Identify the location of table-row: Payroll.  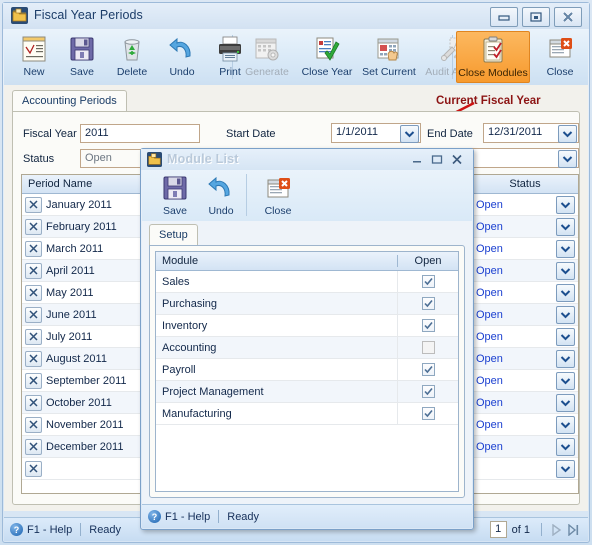
(307, 370).